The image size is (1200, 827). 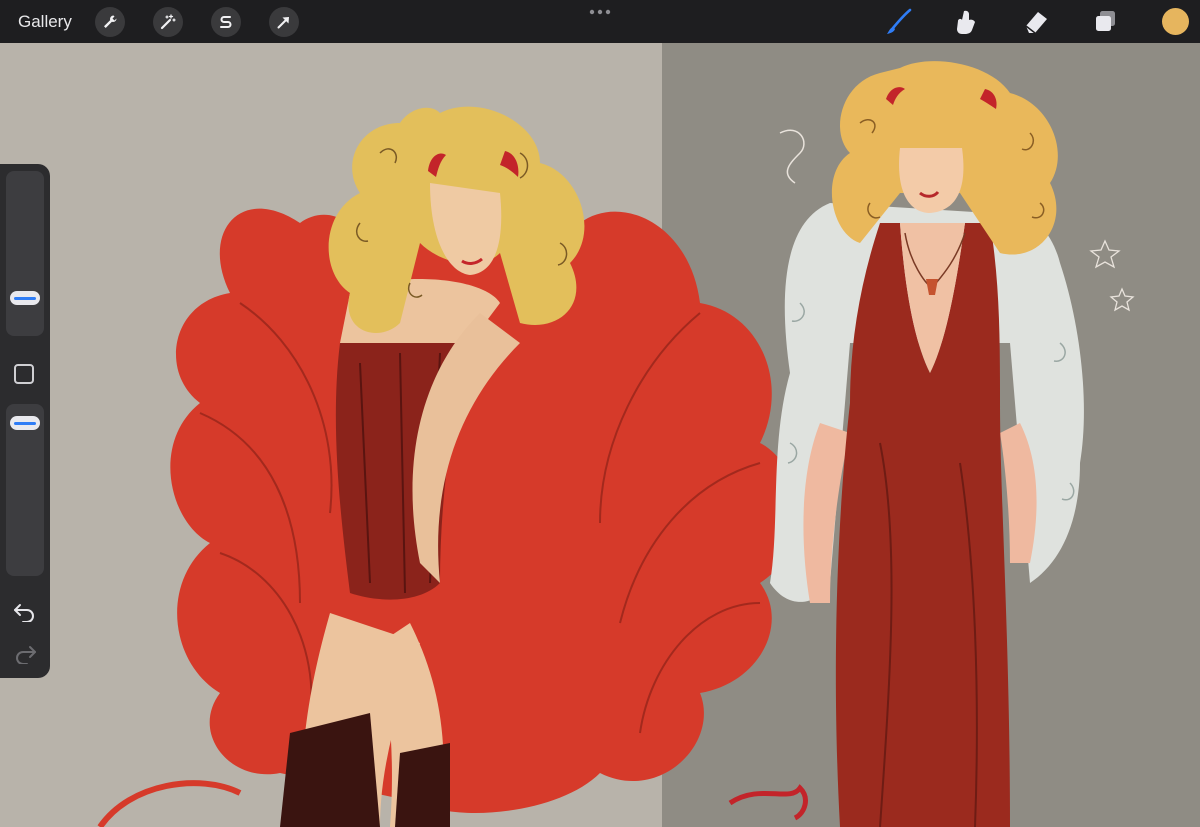 I want to click on selection-s-icon, so click(x=226, y=22).